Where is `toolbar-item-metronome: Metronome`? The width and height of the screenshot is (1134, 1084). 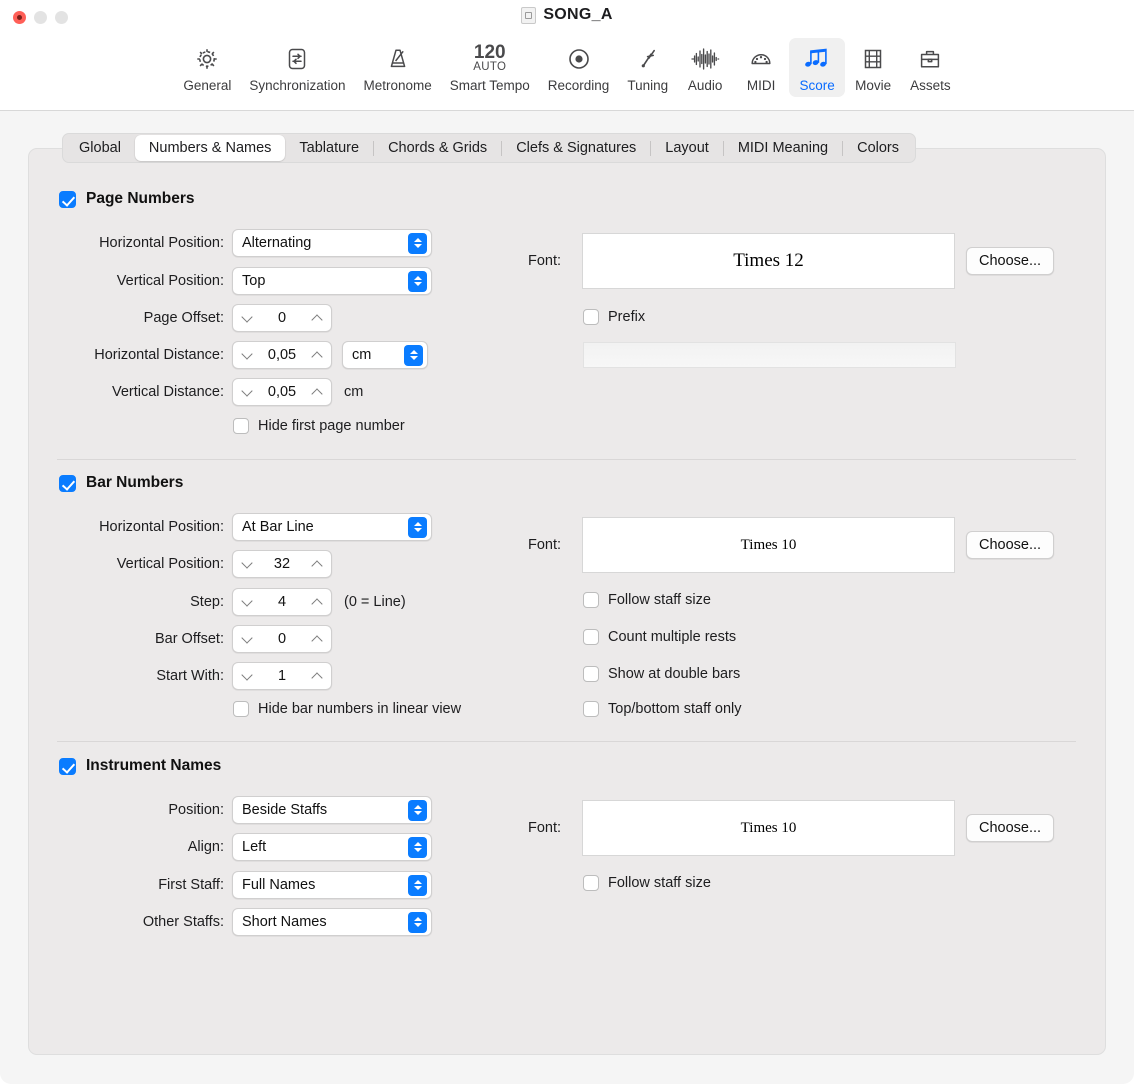 toolbar-item-metronome: Metronome is located at coordinates (397, 67).